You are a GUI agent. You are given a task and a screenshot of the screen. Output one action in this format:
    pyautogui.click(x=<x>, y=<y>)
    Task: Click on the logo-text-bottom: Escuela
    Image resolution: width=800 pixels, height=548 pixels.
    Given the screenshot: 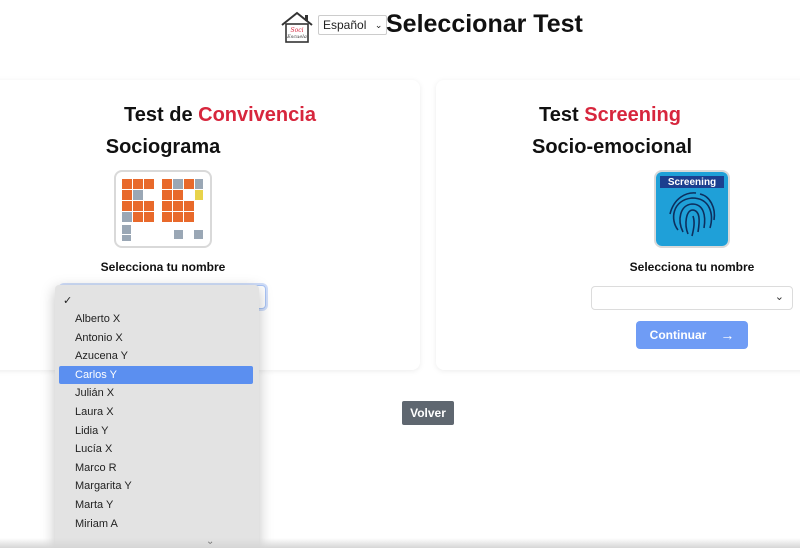 What is the action you would take?
    pyautogui.click(x=296, y=37)
    